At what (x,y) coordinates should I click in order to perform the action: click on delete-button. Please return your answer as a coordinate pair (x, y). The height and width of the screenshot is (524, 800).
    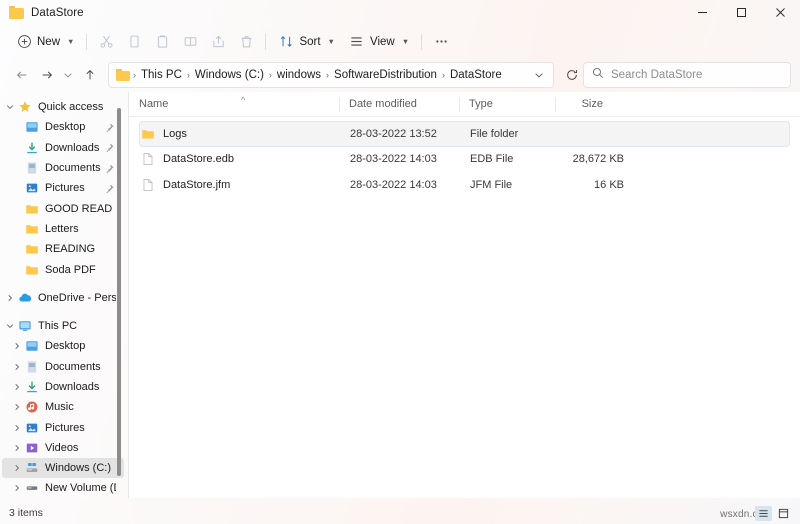
    Looking at the image, I should click on (246, 41).